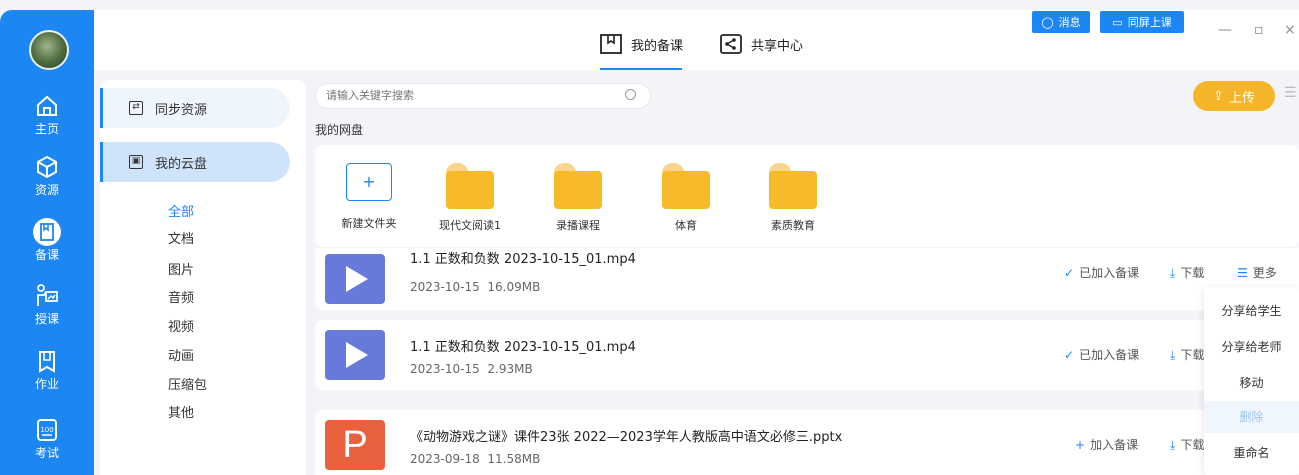  What do you see at coordinates (1080, 445) in the screenshot?
I see `plus-icon: +` at bounding box center [1080, 445].